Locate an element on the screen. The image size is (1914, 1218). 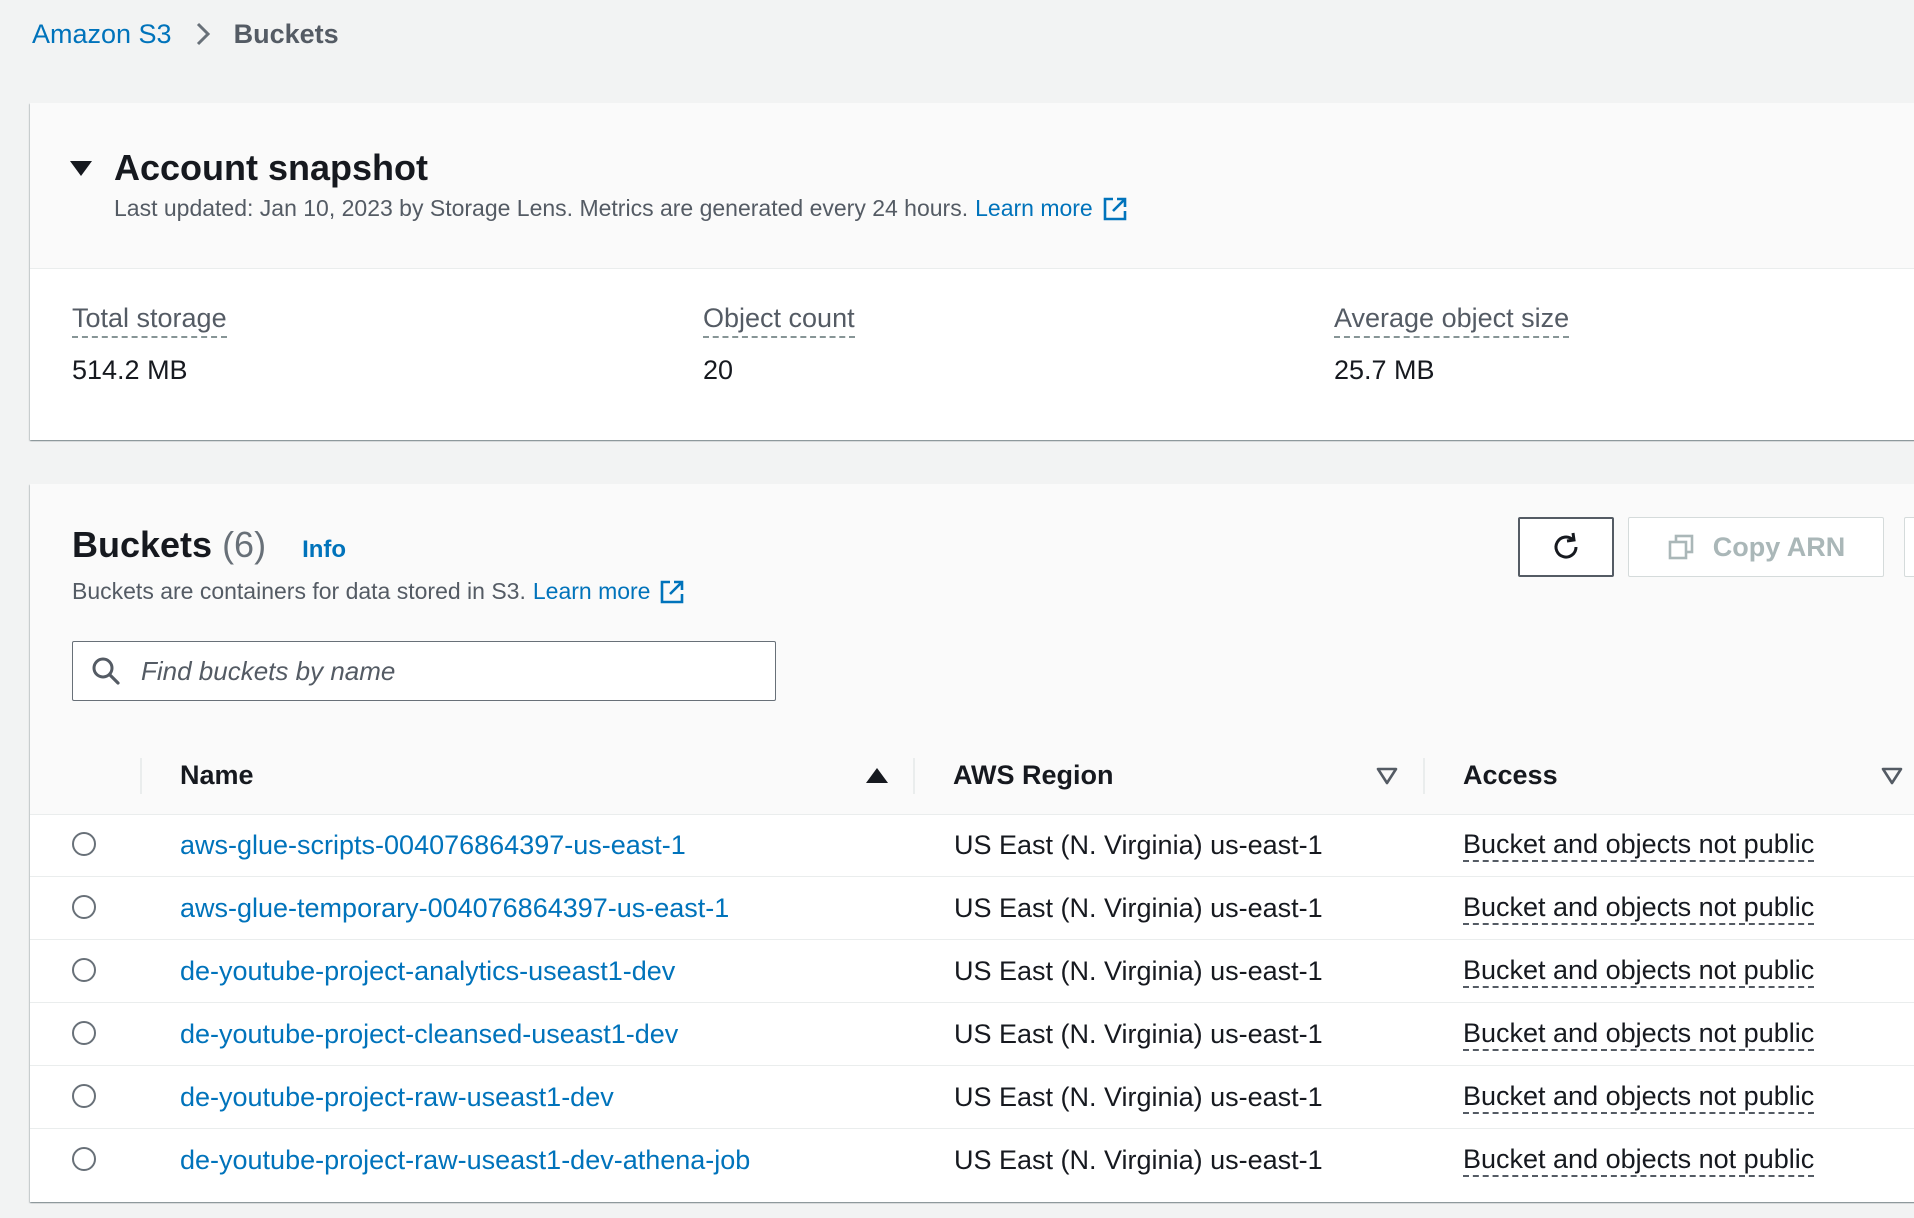
breadcrumb-current: Buckets is located at coordinates (286, 33).